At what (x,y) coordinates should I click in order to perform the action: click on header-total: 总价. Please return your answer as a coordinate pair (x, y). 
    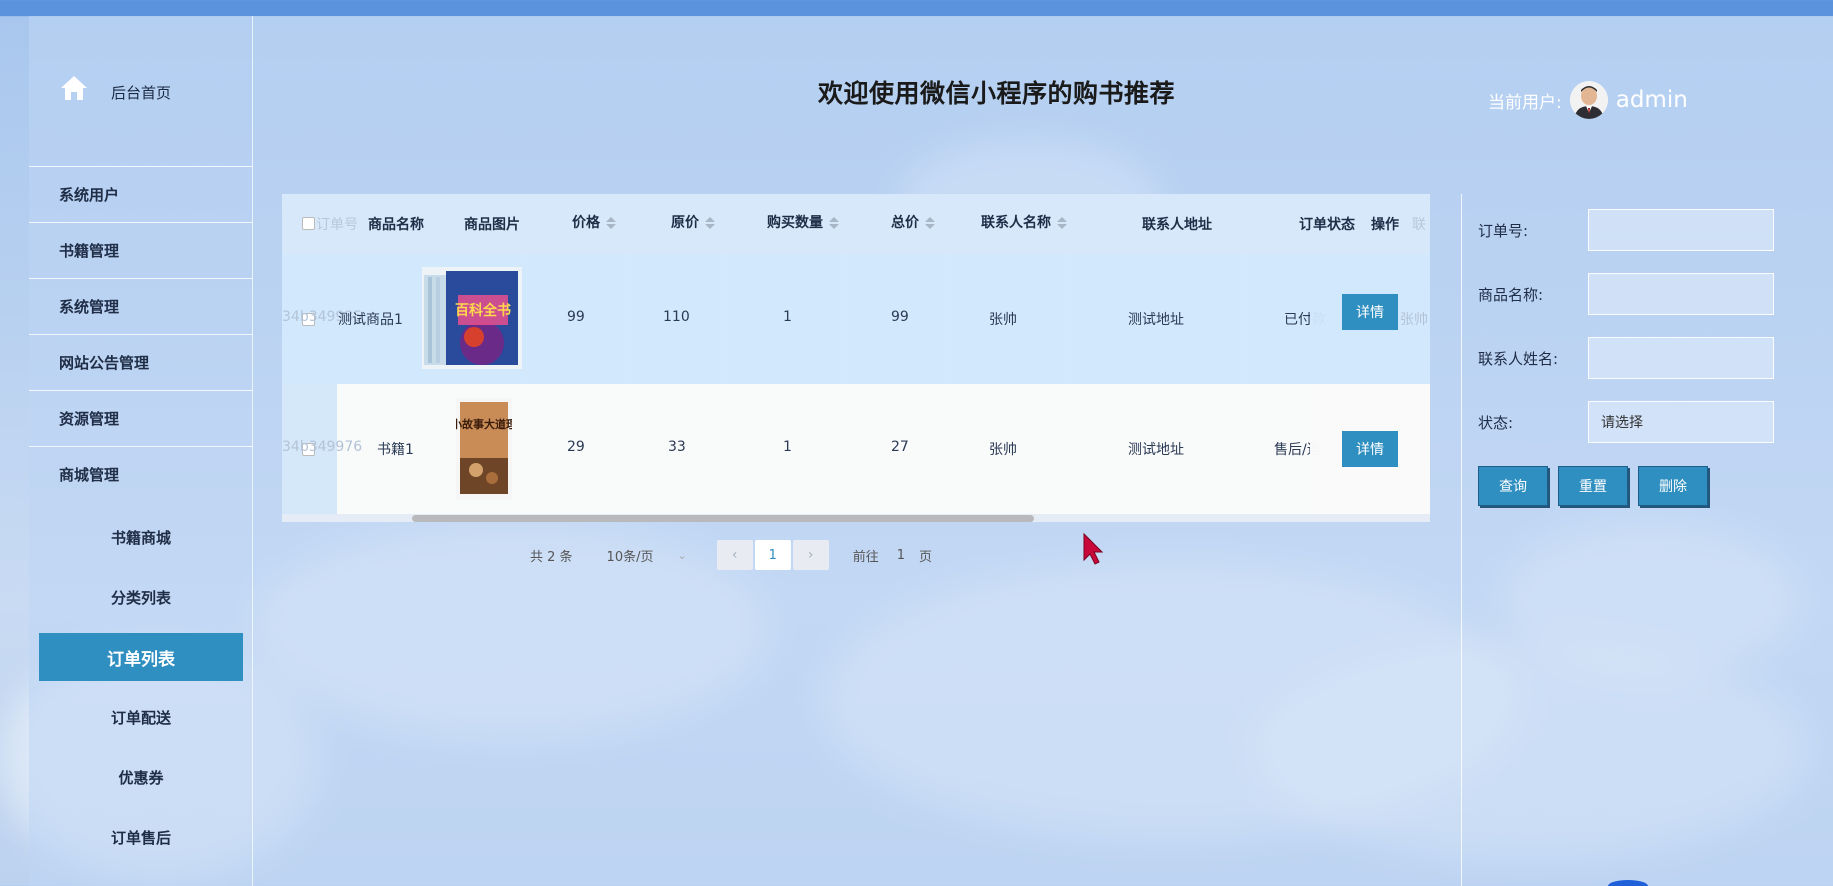
    Looking at the image, I should click on (913, 222).